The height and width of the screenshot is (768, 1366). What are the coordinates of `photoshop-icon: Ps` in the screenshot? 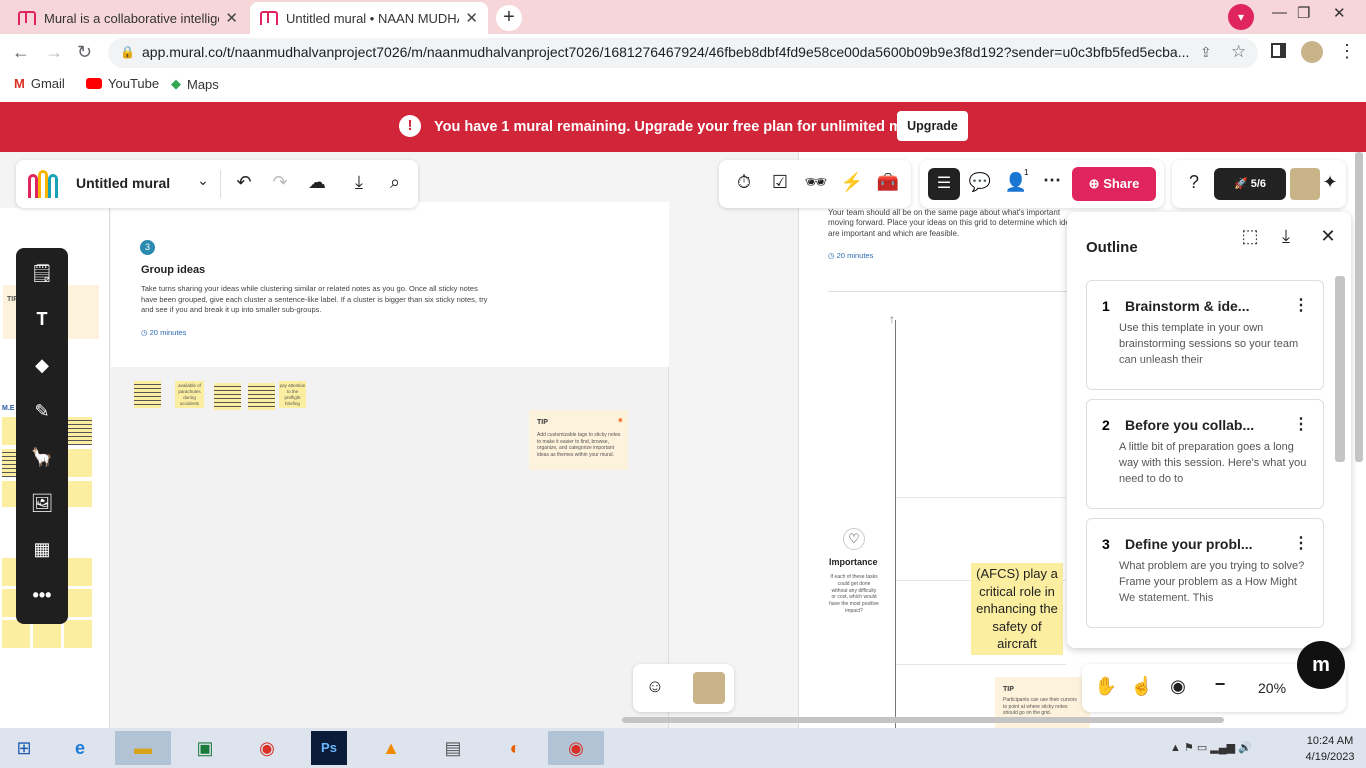 It's located at (329, 748).